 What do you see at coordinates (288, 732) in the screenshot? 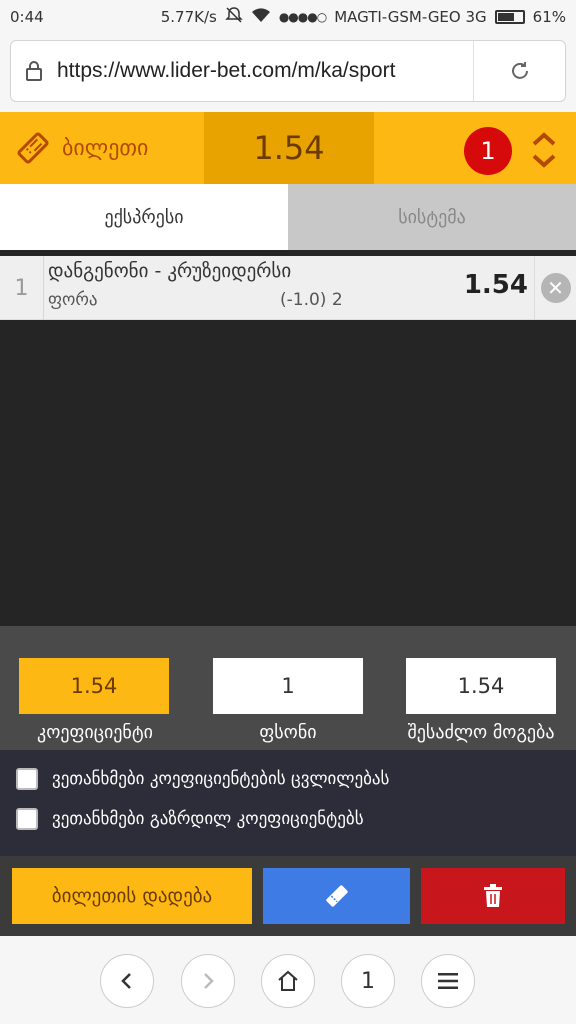
I see `stake-label: ფსონი` at bounding box center [288, 732].